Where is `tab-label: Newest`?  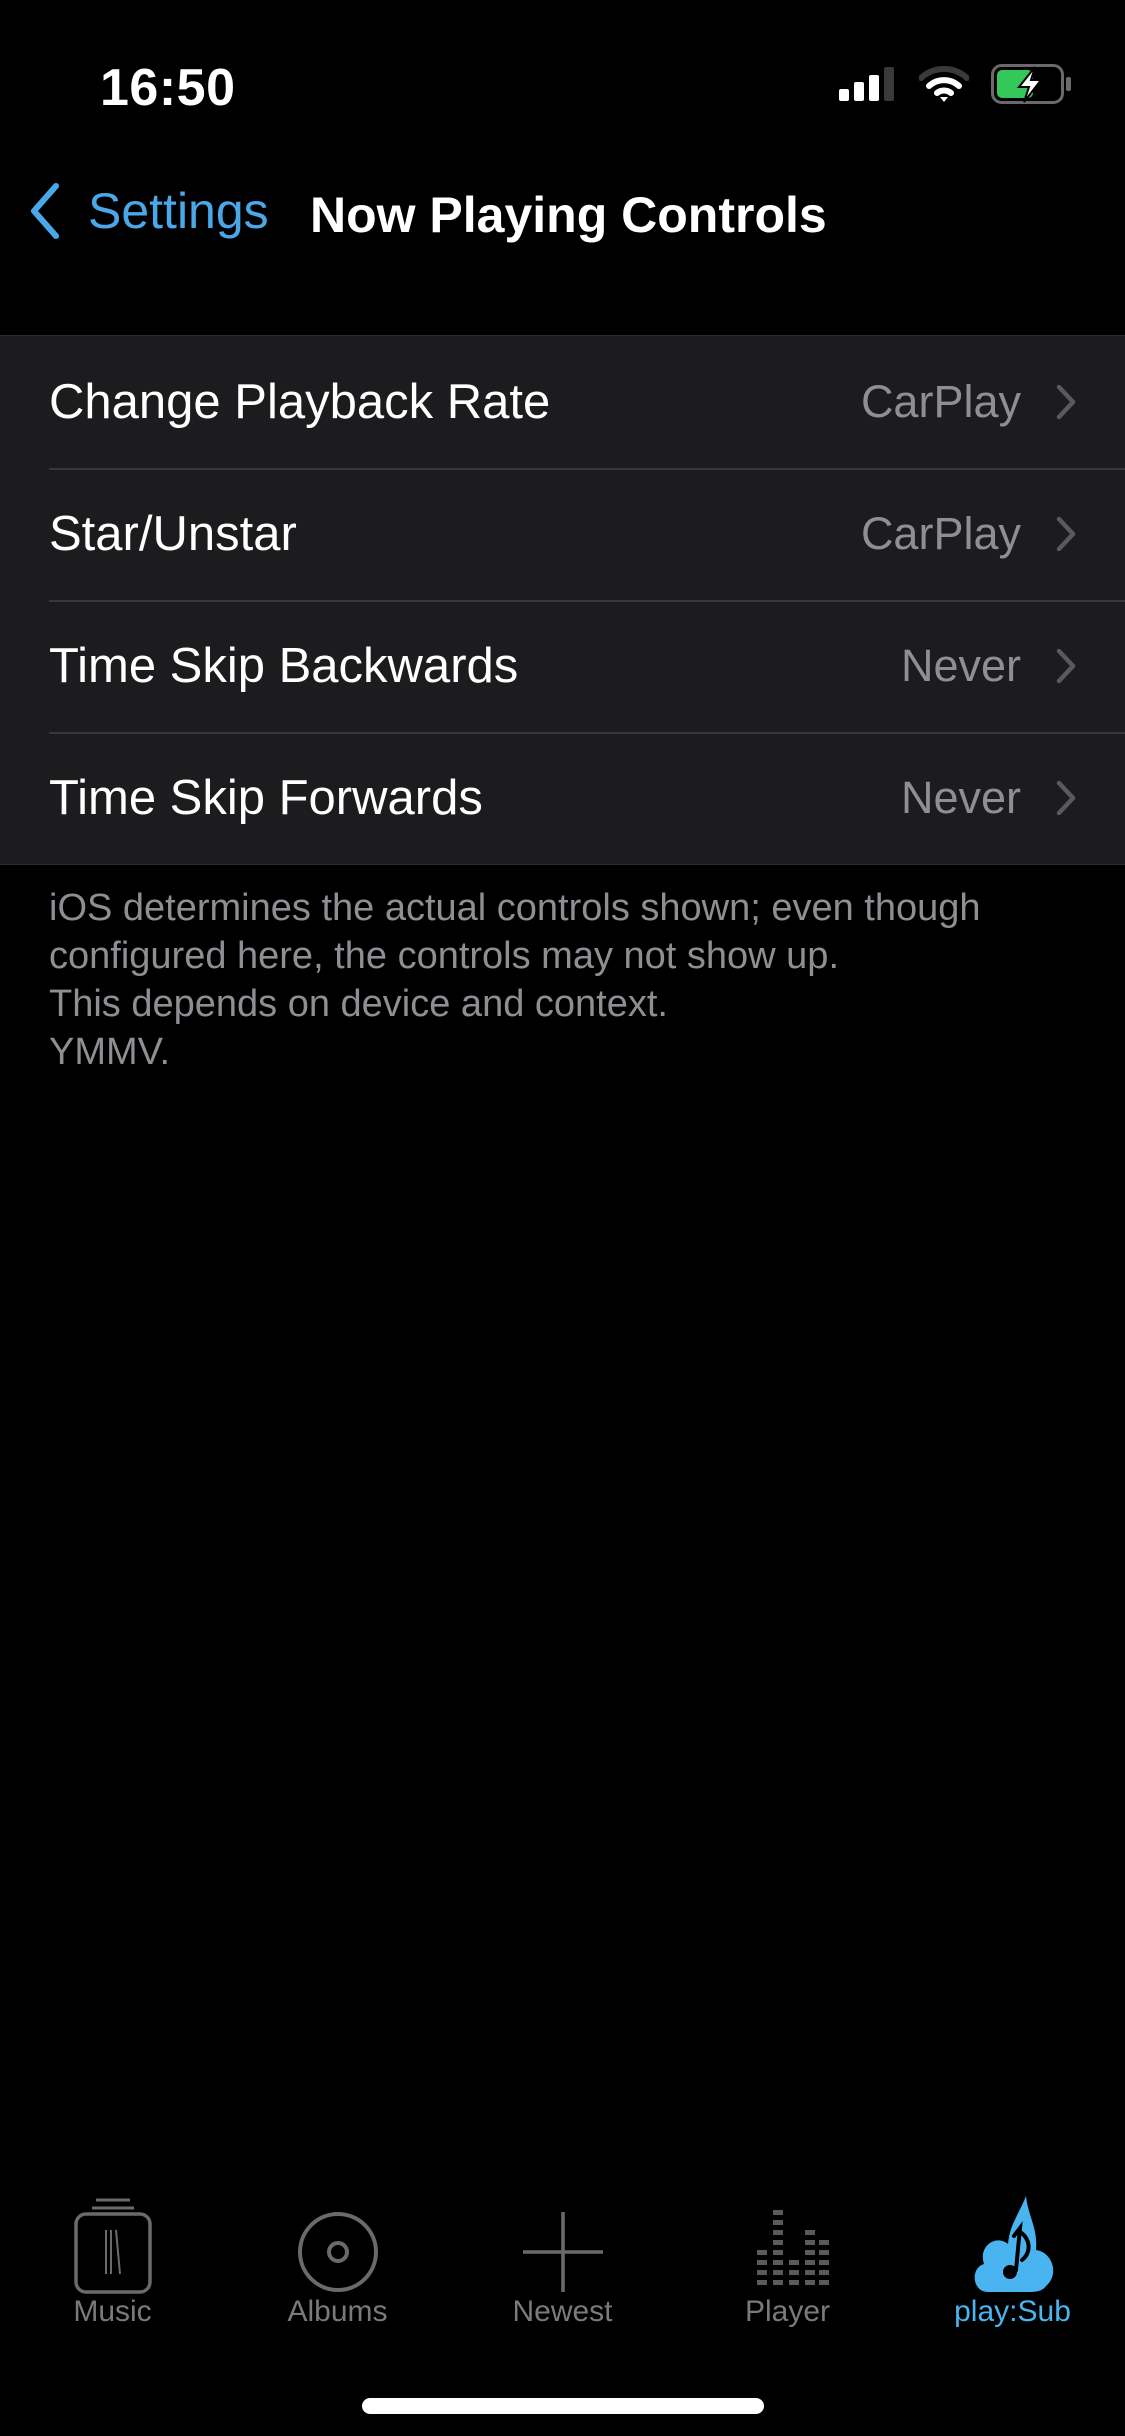 tab-label: Newest is located at coordinates (562, 2311).